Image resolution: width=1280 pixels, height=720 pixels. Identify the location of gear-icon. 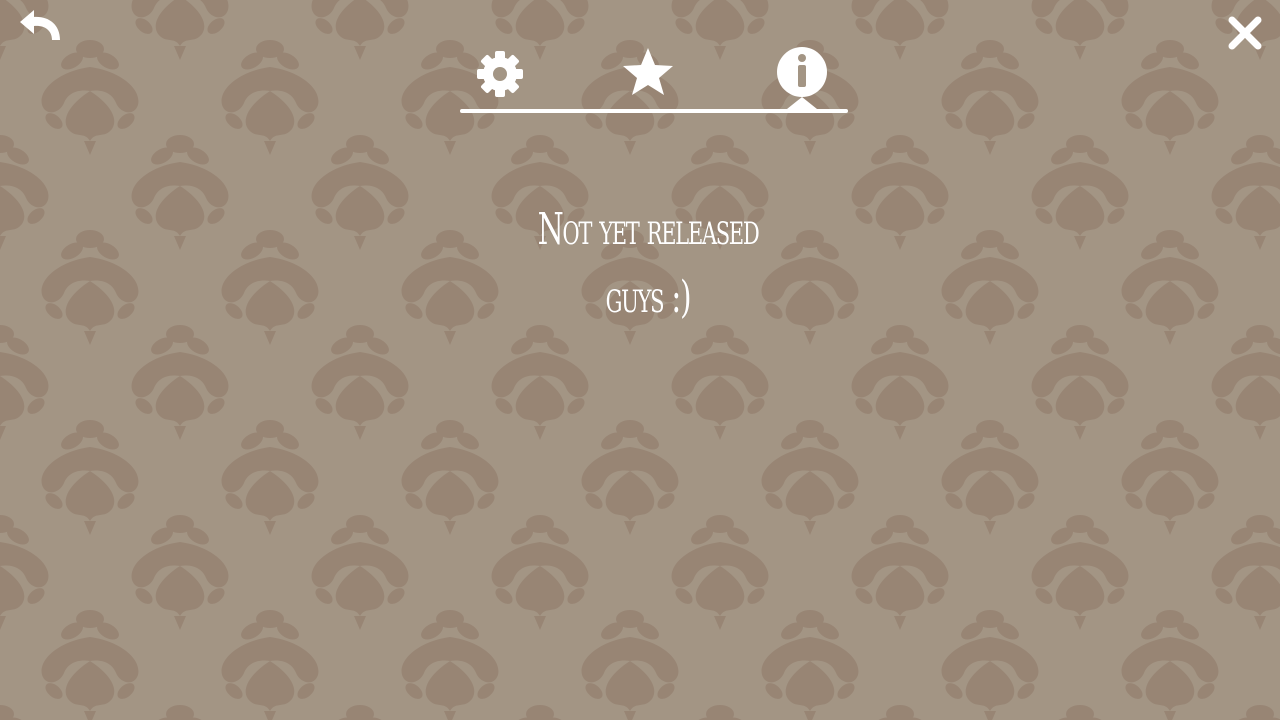
(500, 74).